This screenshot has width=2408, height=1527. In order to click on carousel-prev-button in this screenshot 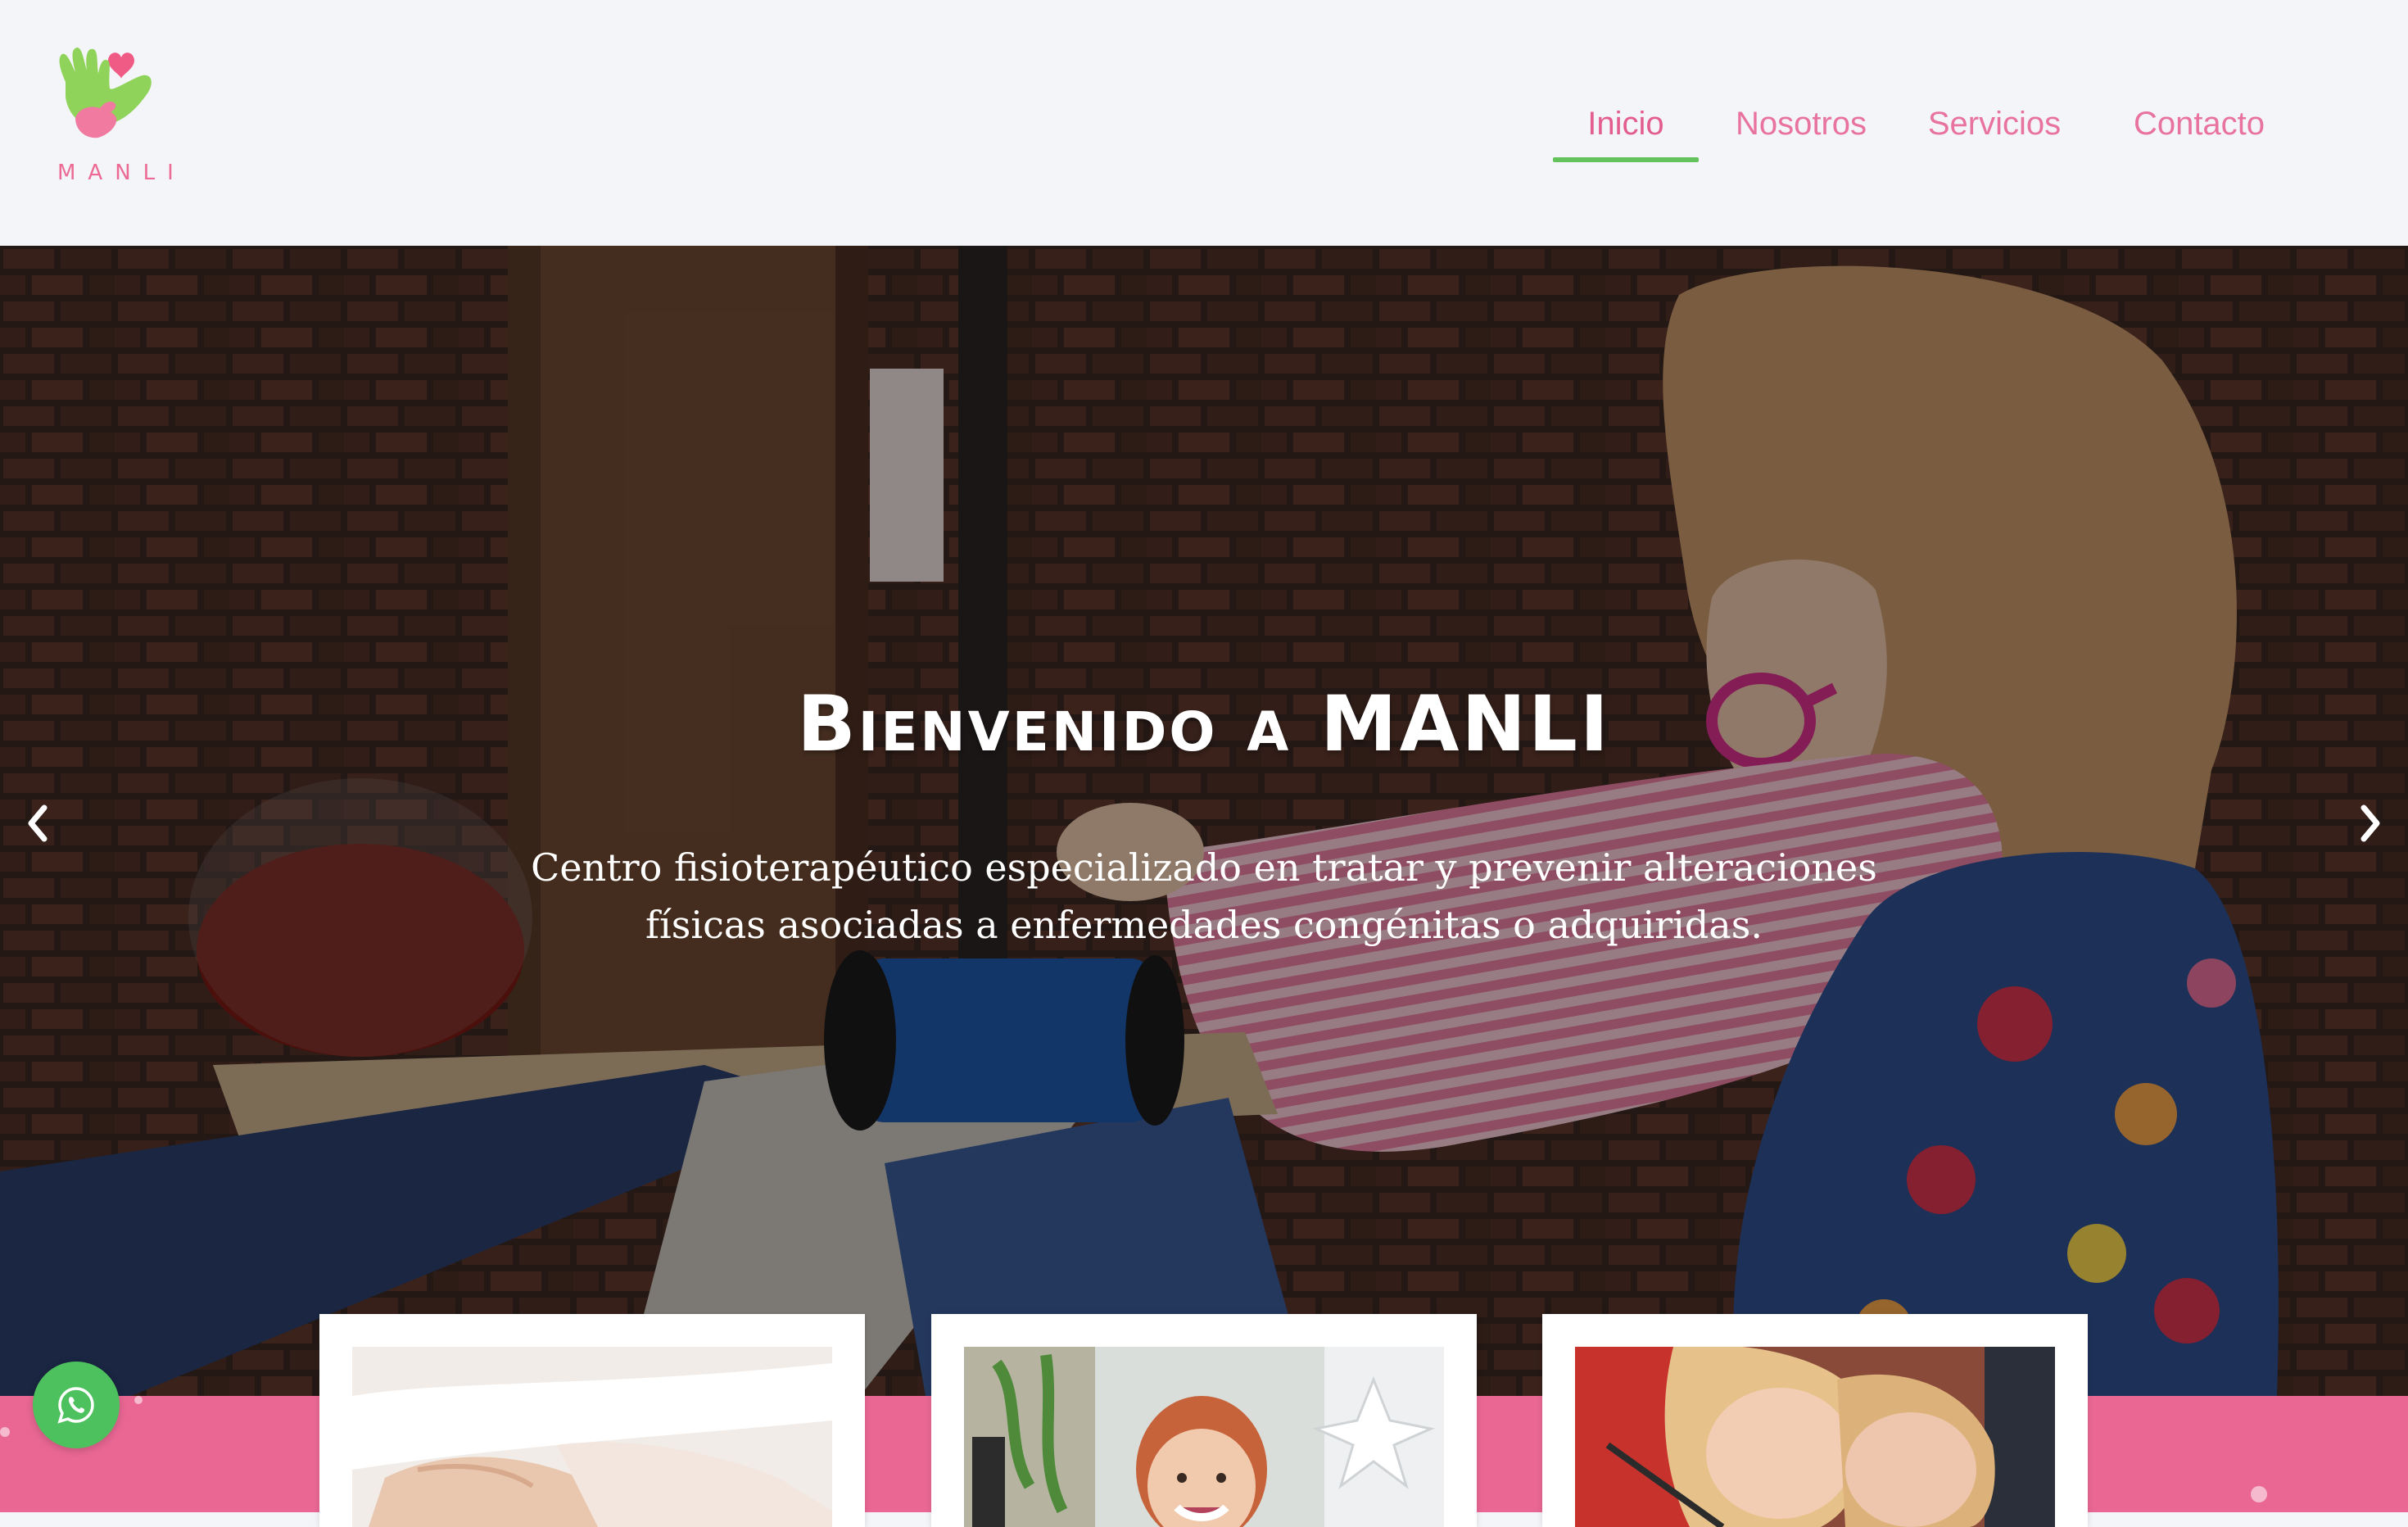, I will do `click(37, 823)`.